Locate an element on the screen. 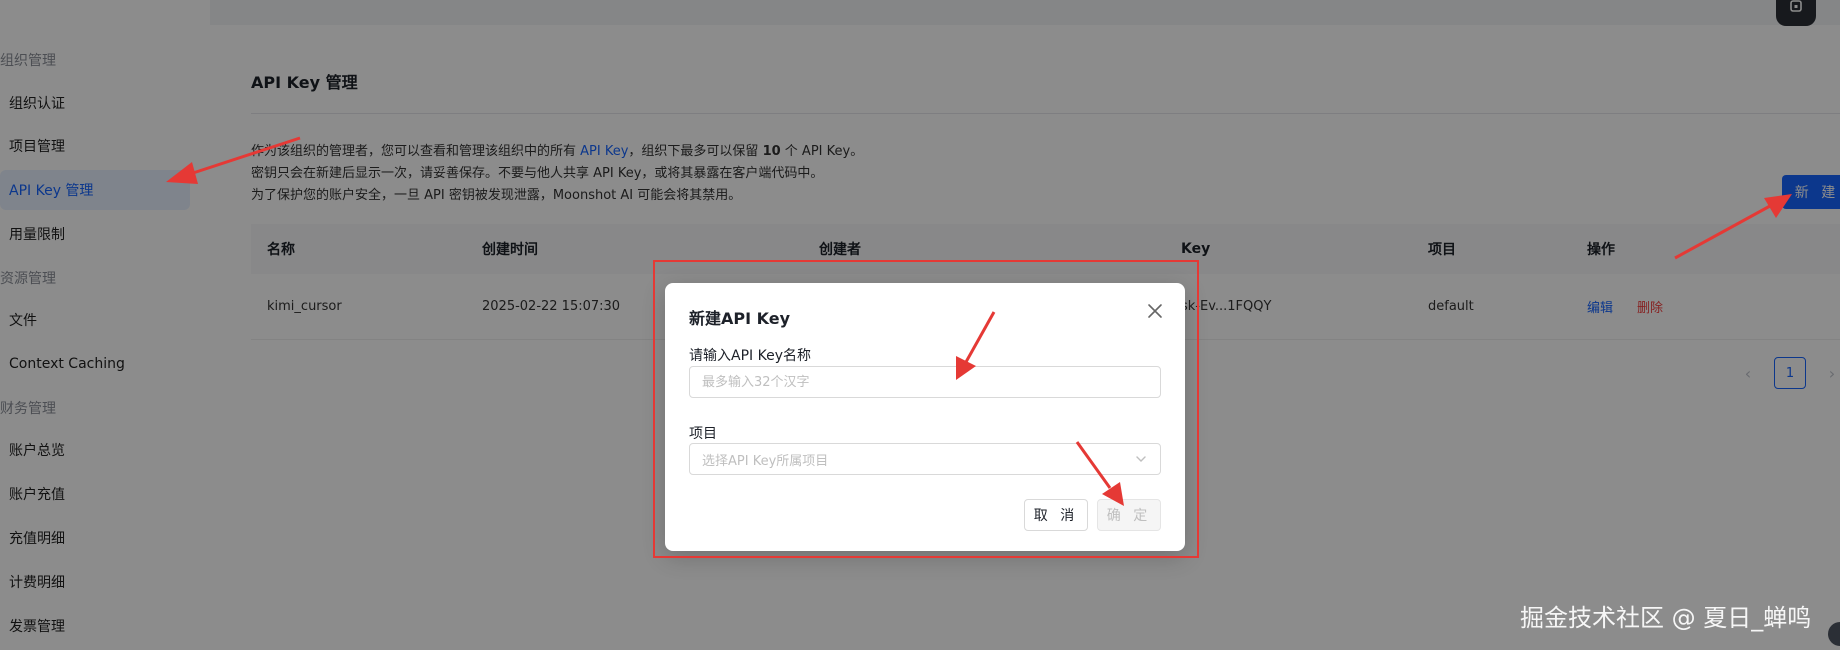  project-select-placeholder: 选择API Key所属项目 is located at coordinates (765, 461).